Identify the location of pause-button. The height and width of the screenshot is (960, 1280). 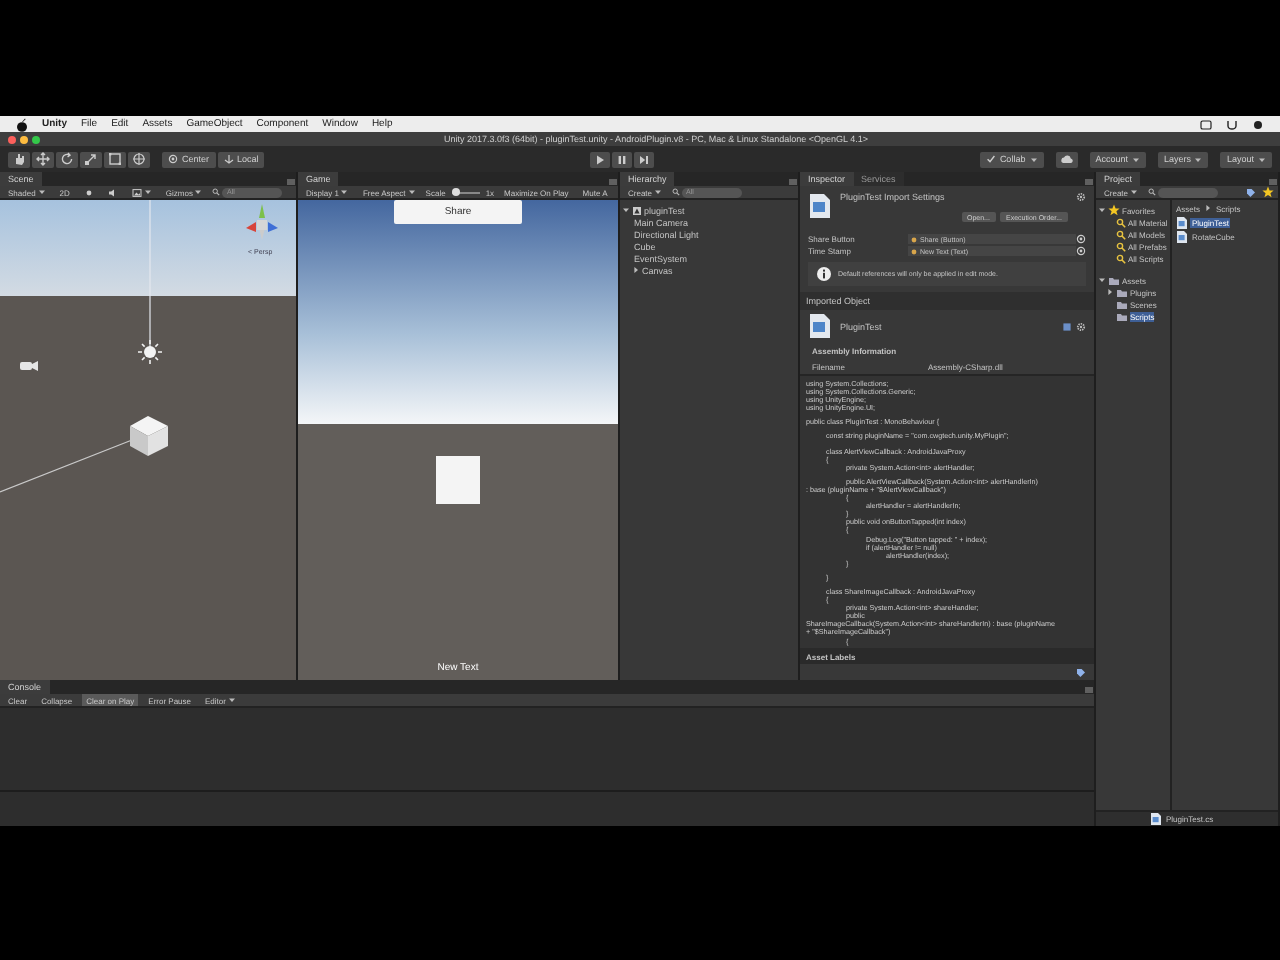
(622, 159).